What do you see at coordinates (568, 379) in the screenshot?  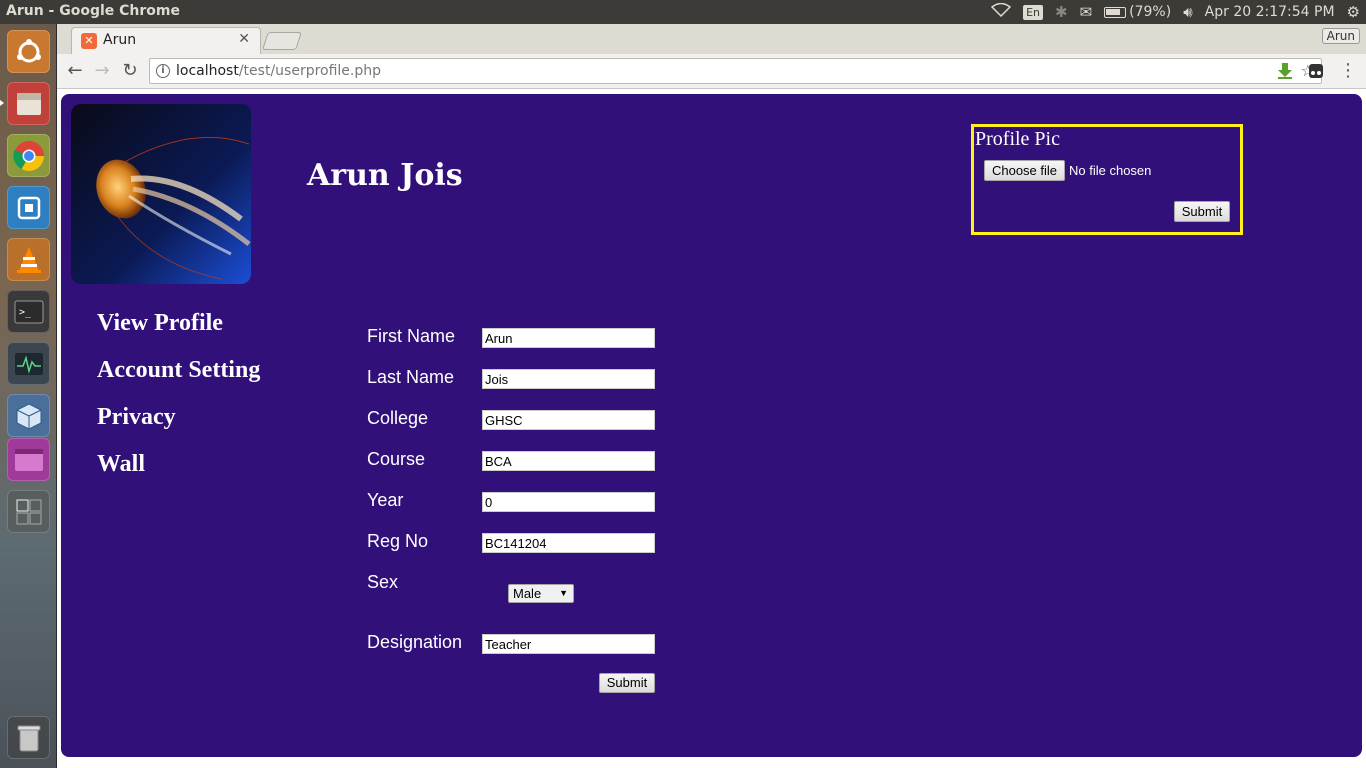 I see `last-name-field` at bounding box center [568, 379].